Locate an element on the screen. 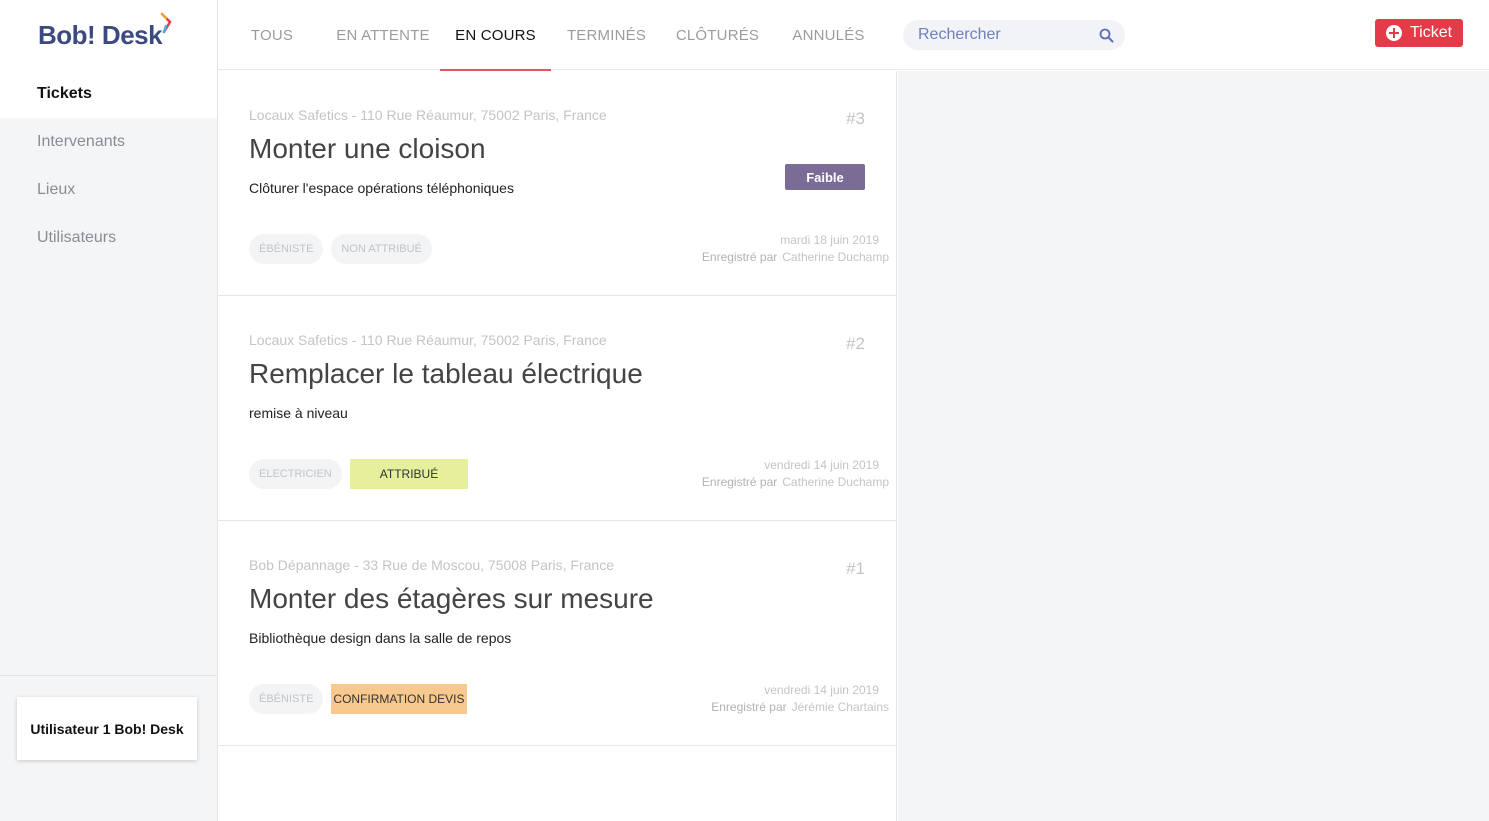  ticket-description: remise à niveau is located at coordinates (298, 413).